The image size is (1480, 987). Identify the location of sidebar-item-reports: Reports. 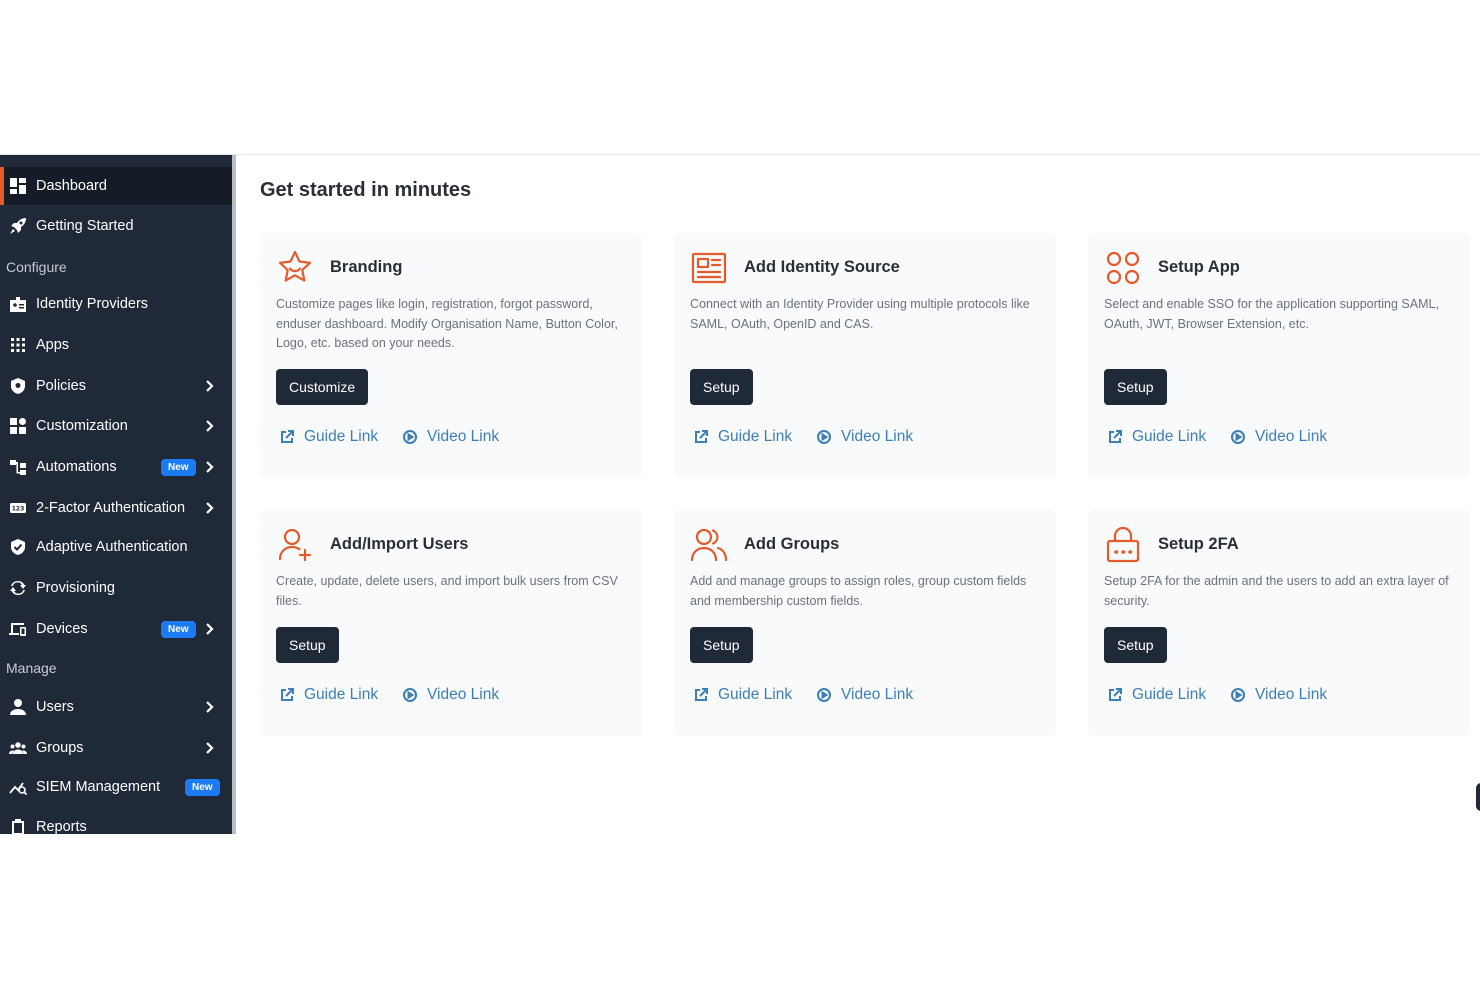
(116, 821).